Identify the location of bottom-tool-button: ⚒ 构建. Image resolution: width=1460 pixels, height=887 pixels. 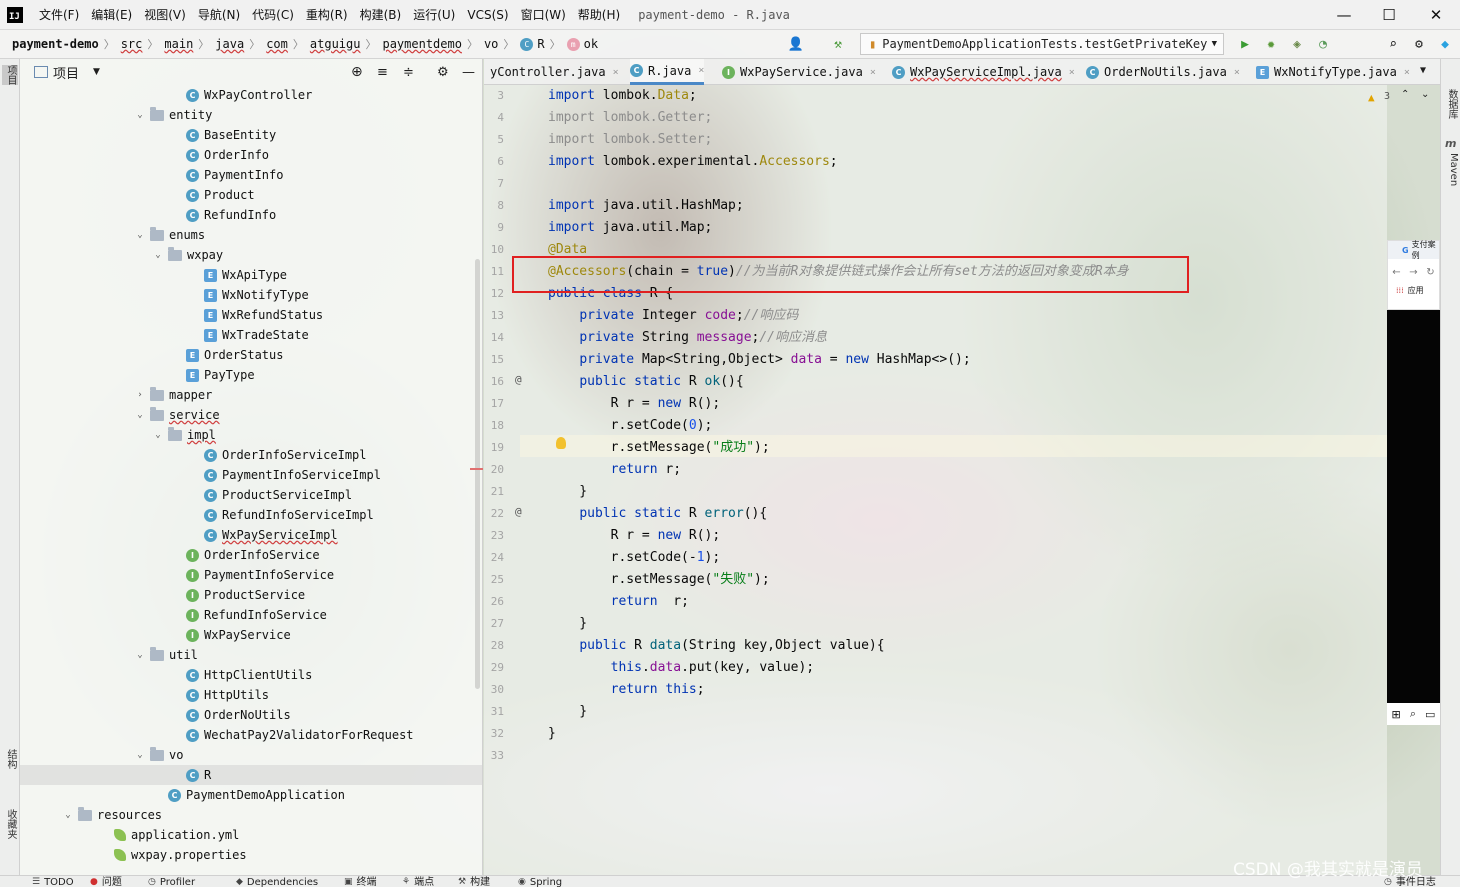
(474, 881).